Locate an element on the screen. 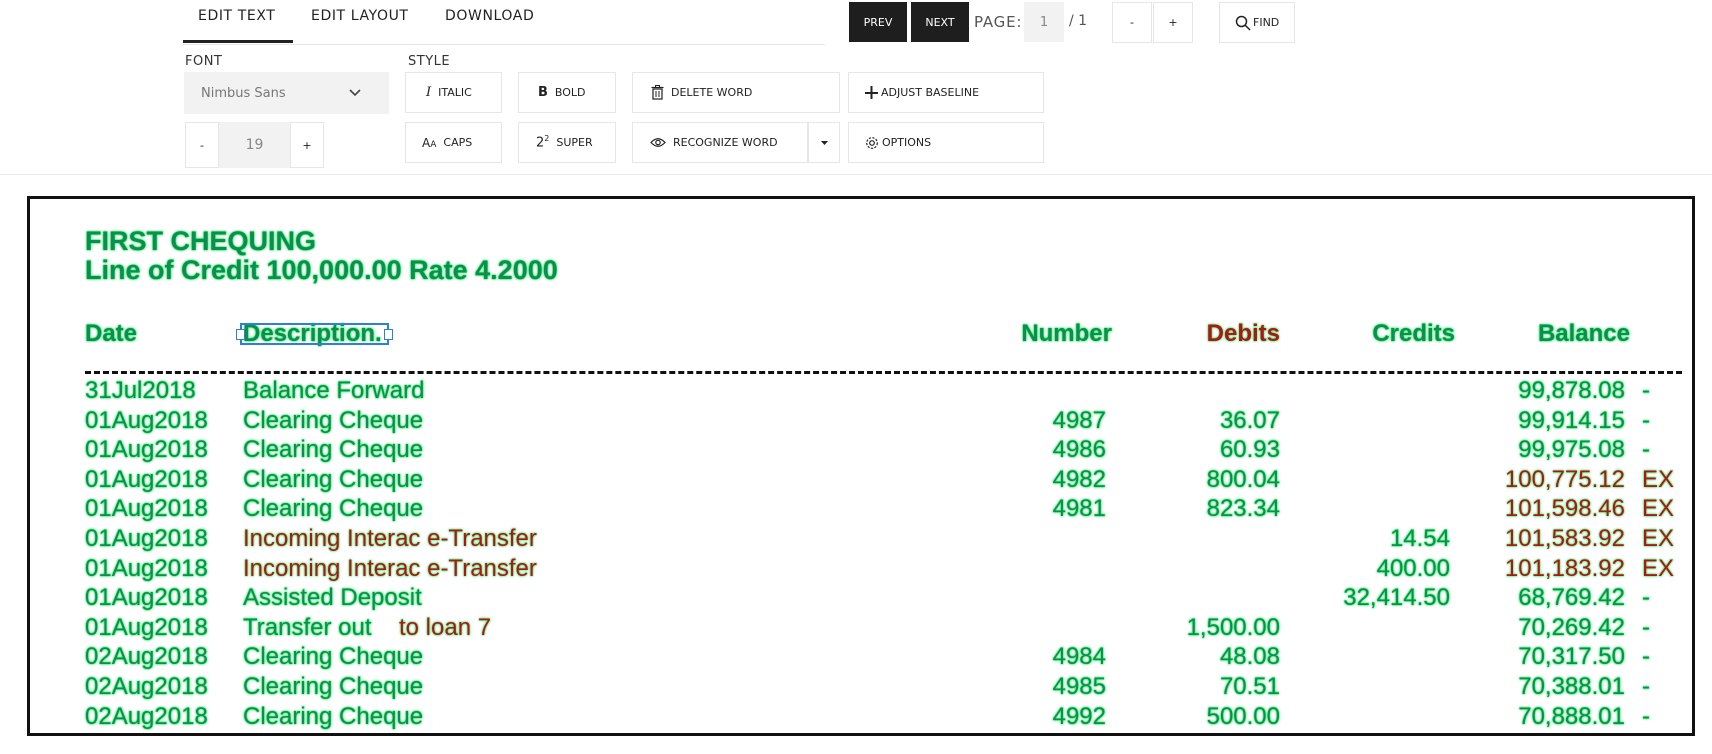  row-date: 31Jul2018 is located at coordinates (140, 391).